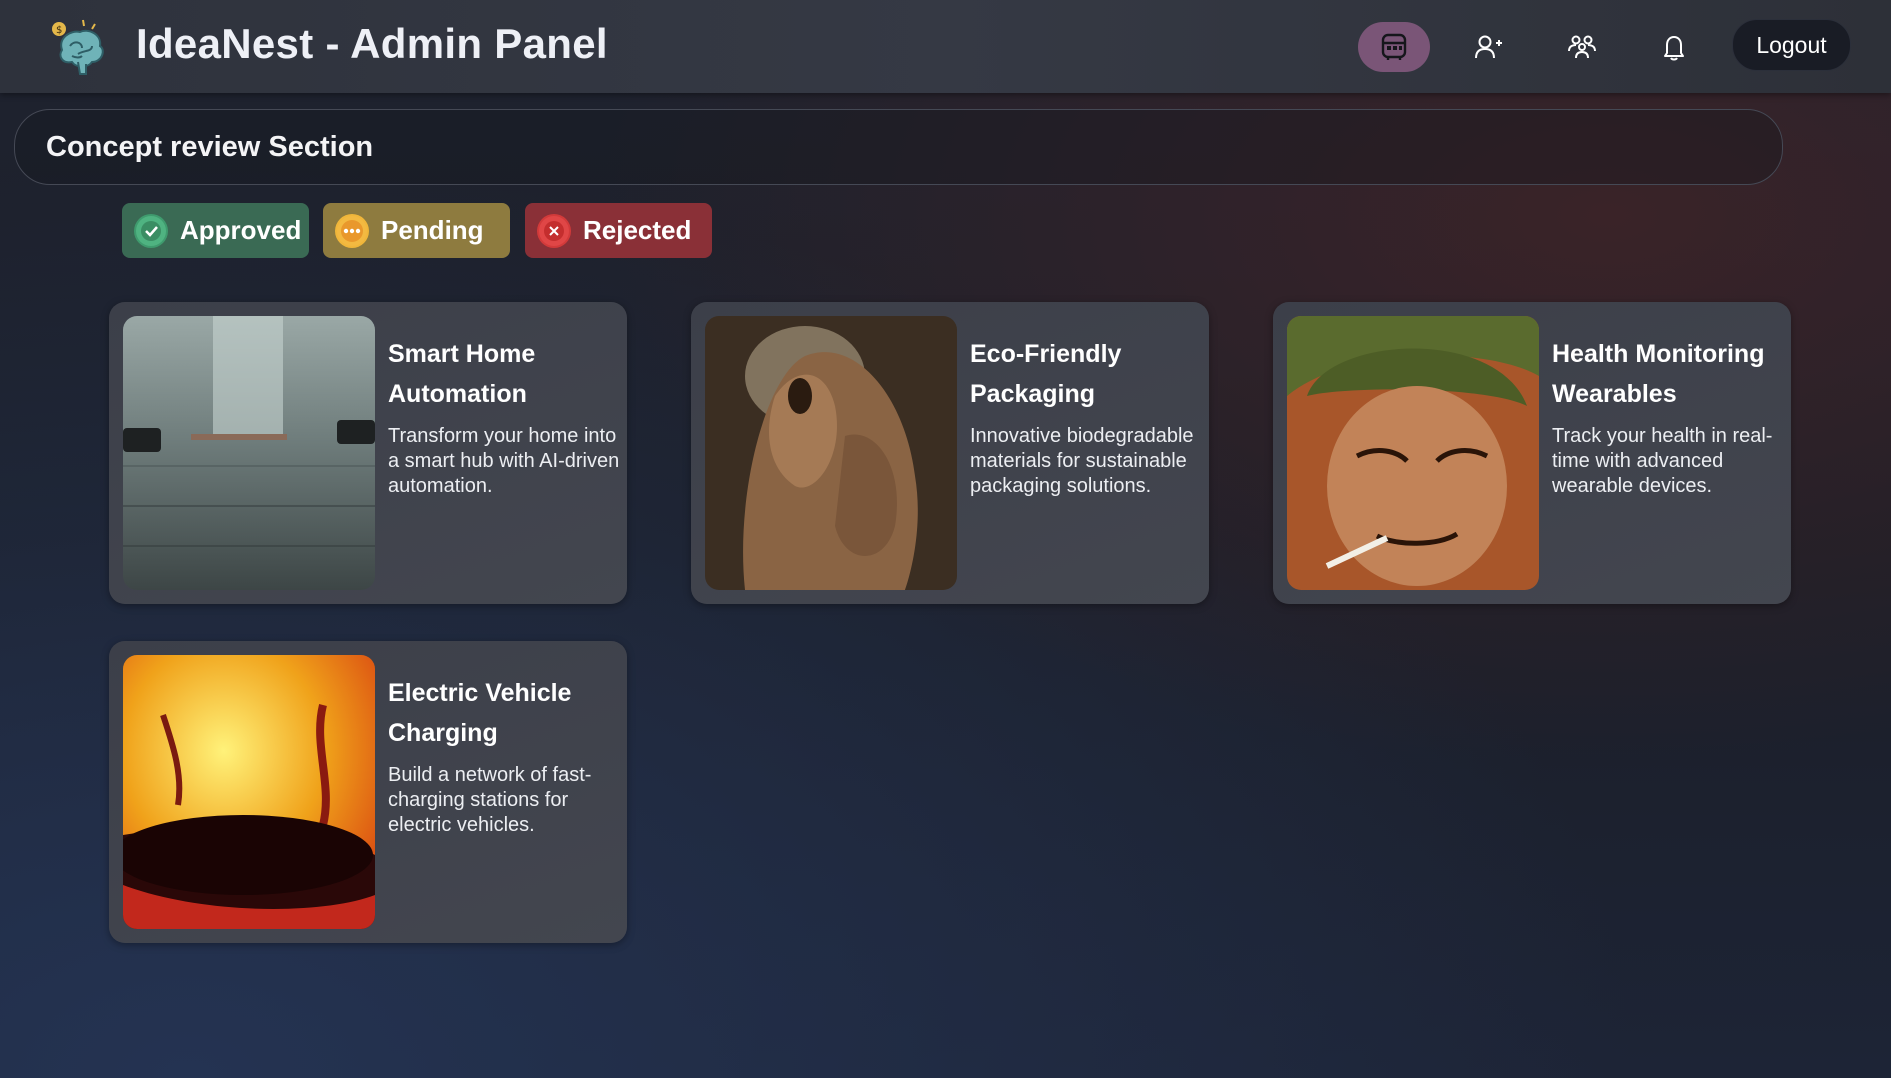 This screenshot has height=1078, width=1891. Describe the element at coordinates (432, 230) in the screenshot. I see `filter-pending-label: Pending` at that location.